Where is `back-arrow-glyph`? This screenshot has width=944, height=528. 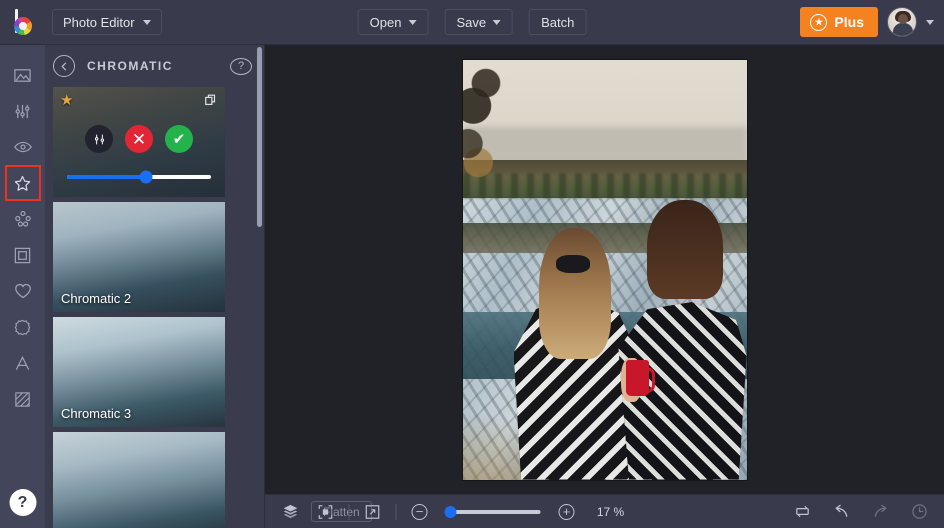 back-arrow-glyph is located at coordinates (63, 66).